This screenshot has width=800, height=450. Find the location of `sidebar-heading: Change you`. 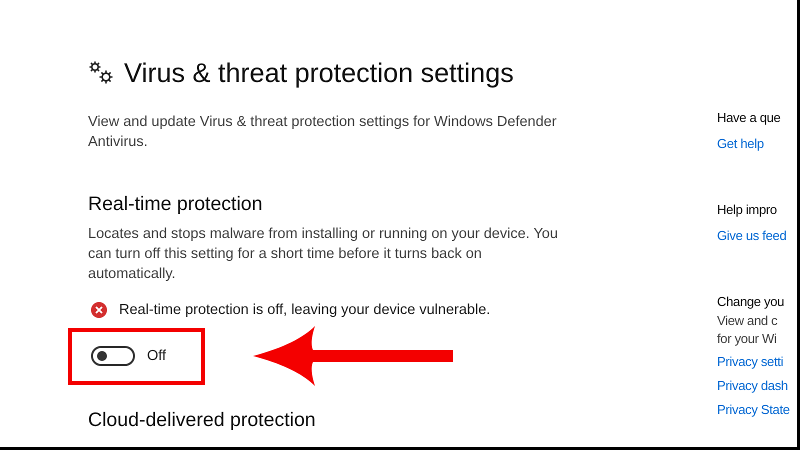

sidebar-heading: Change you is located at coordinates (751, 302).